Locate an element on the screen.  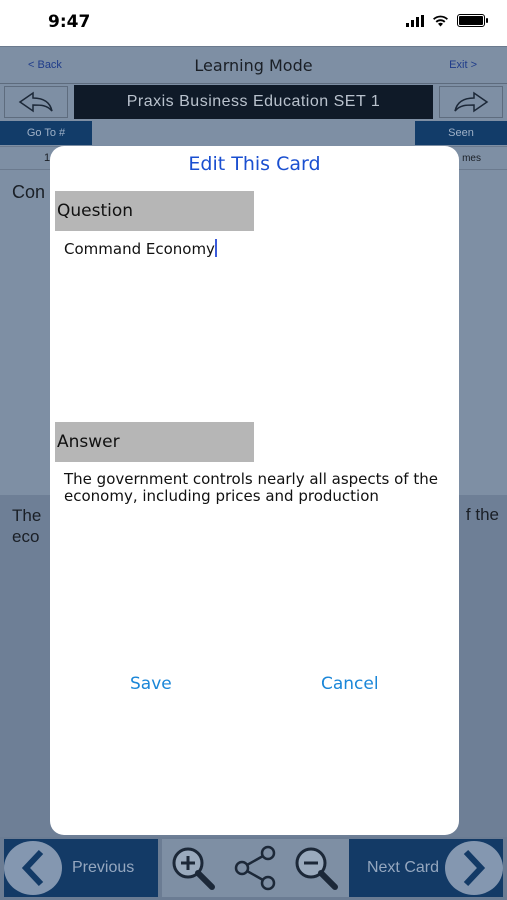
left-chevron-icon is located at coordinates (33, 868).